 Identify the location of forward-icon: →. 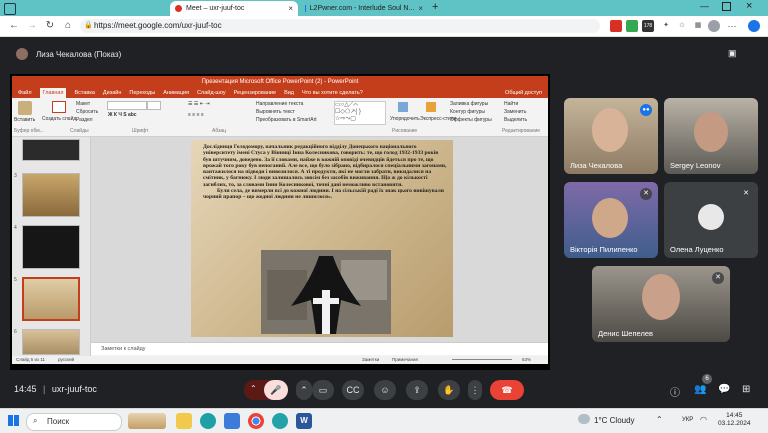
(32, 26).